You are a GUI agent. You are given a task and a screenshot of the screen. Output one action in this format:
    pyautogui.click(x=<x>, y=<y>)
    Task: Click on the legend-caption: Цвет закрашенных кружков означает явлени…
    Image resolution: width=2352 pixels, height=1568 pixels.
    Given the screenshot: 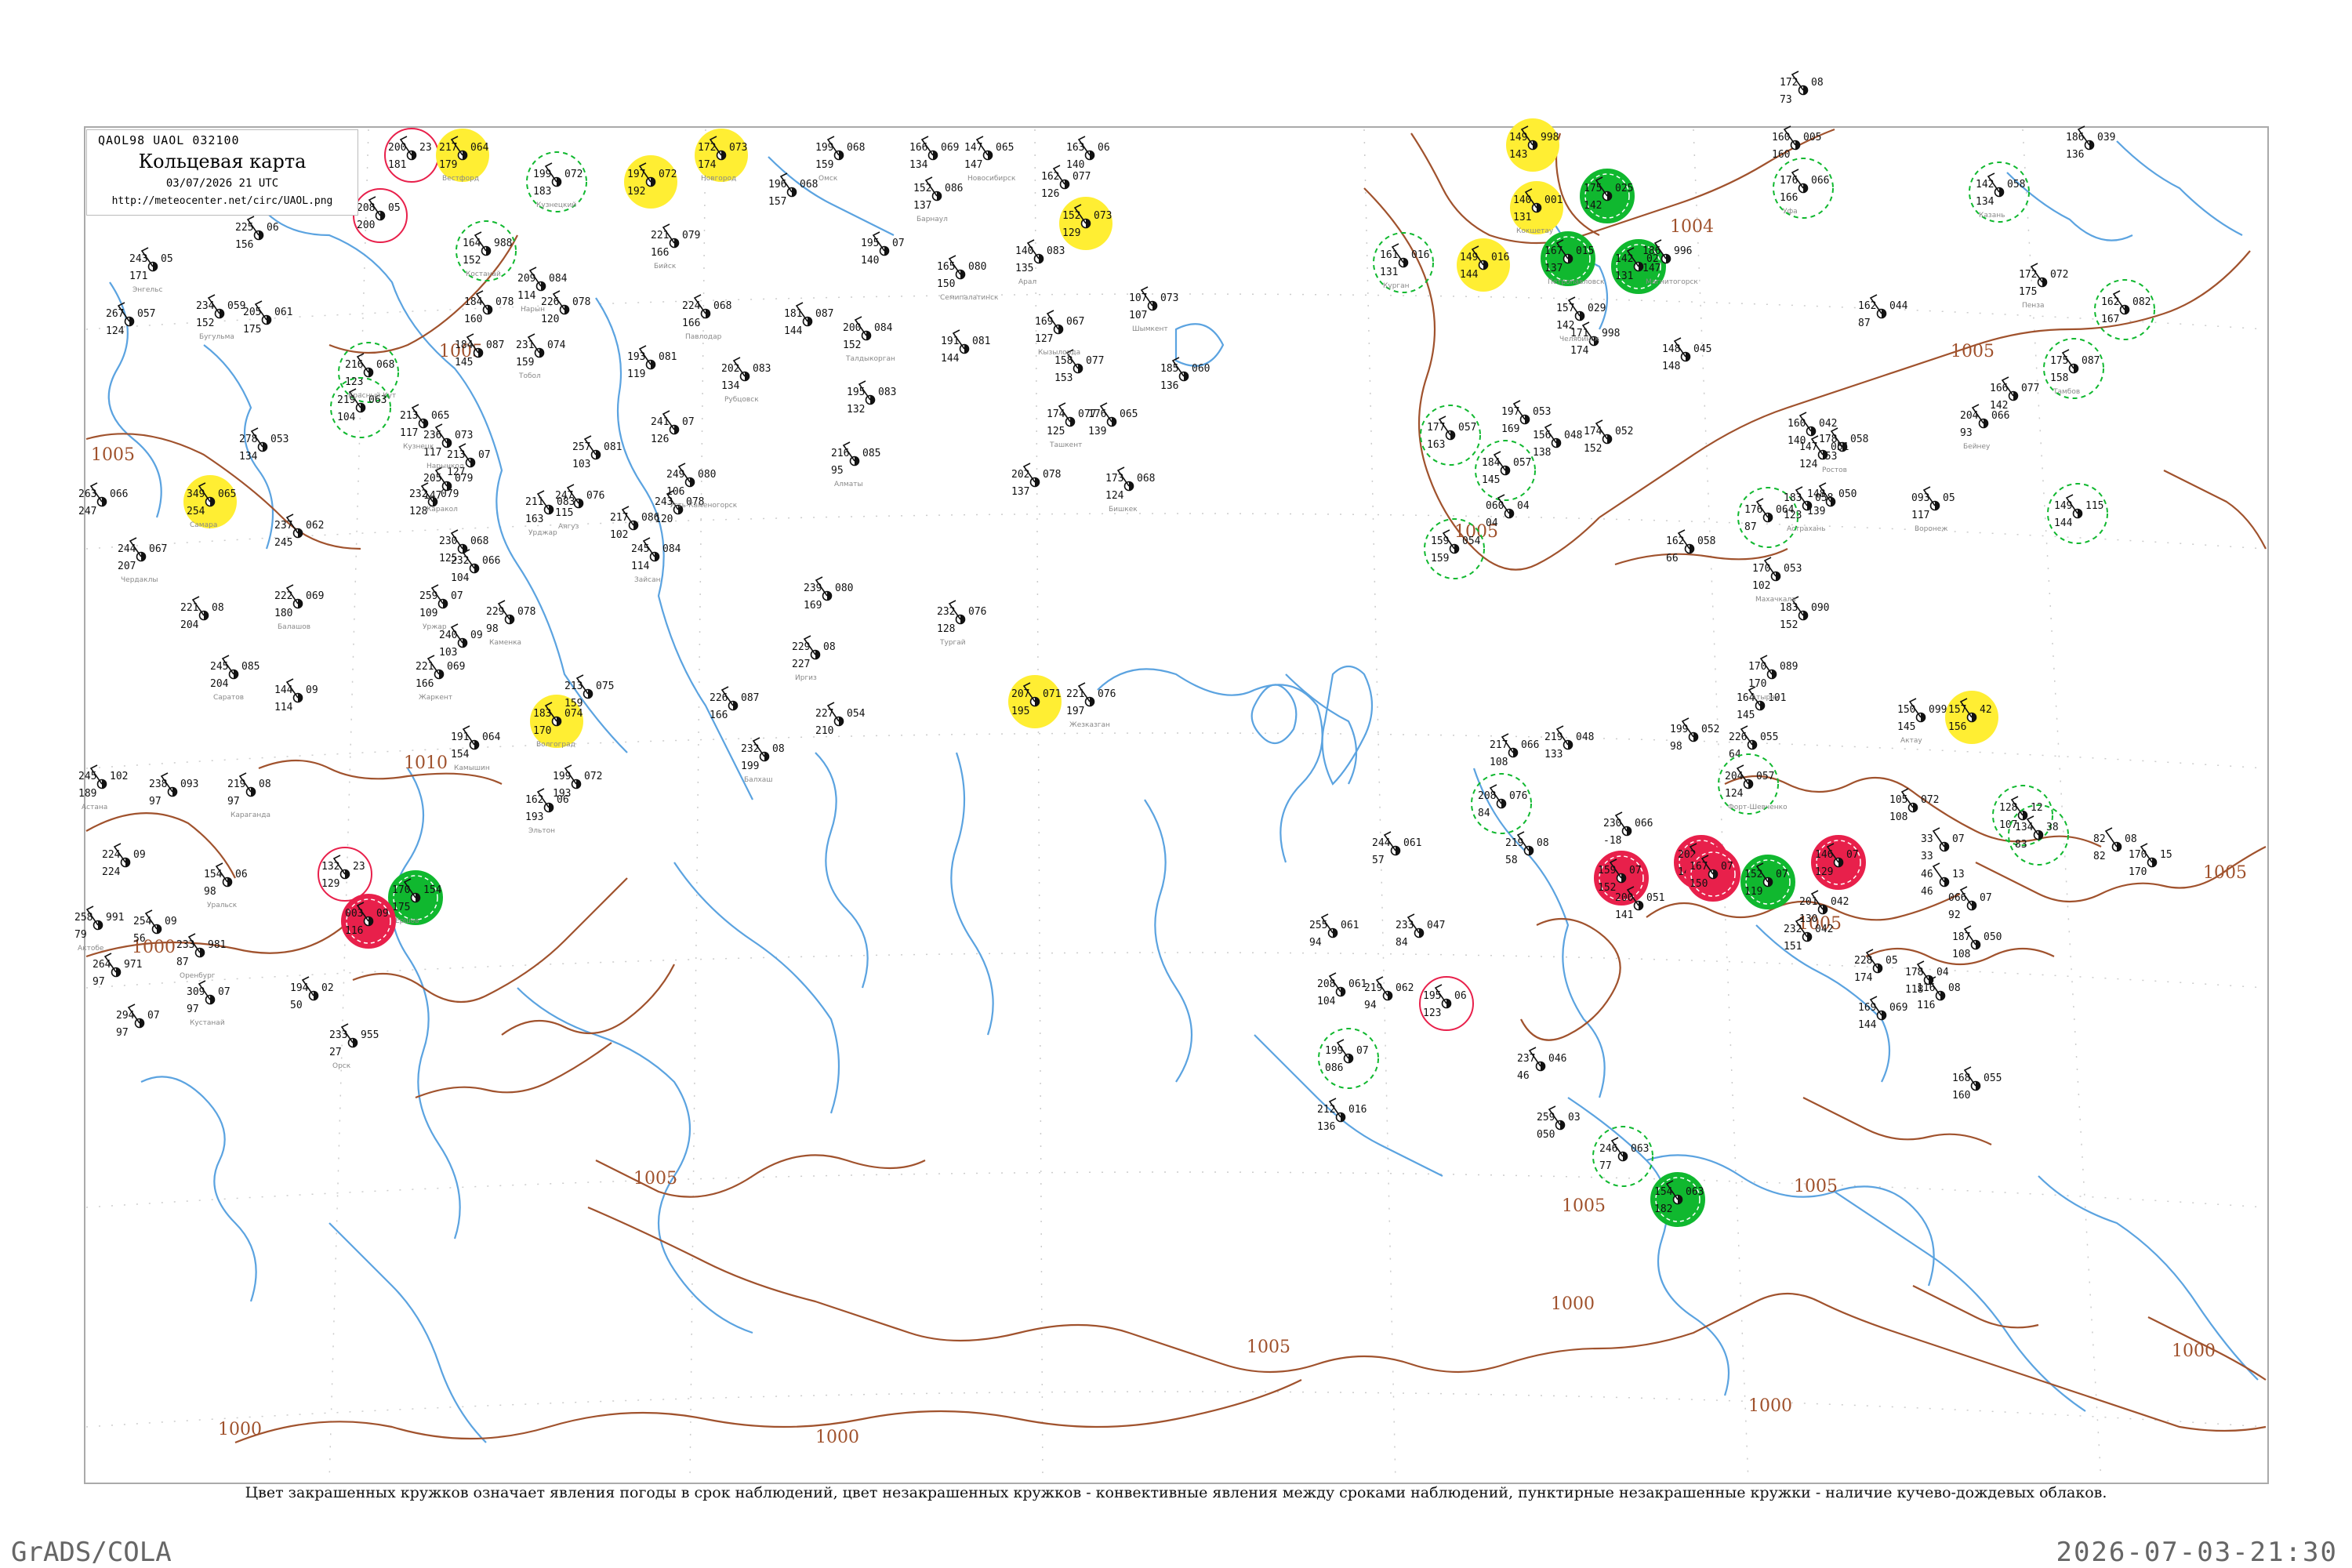 What is the action you would take?
    pyautogui.click(x=1176, y=1492)
    